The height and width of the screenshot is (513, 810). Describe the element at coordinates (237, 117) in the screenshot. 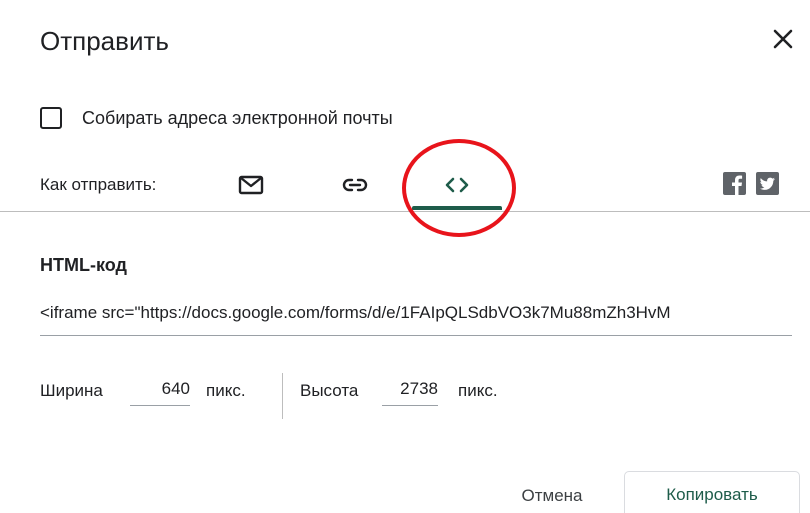

I see `collect-emails-label: Собирать адреса электронной почты` at that location.